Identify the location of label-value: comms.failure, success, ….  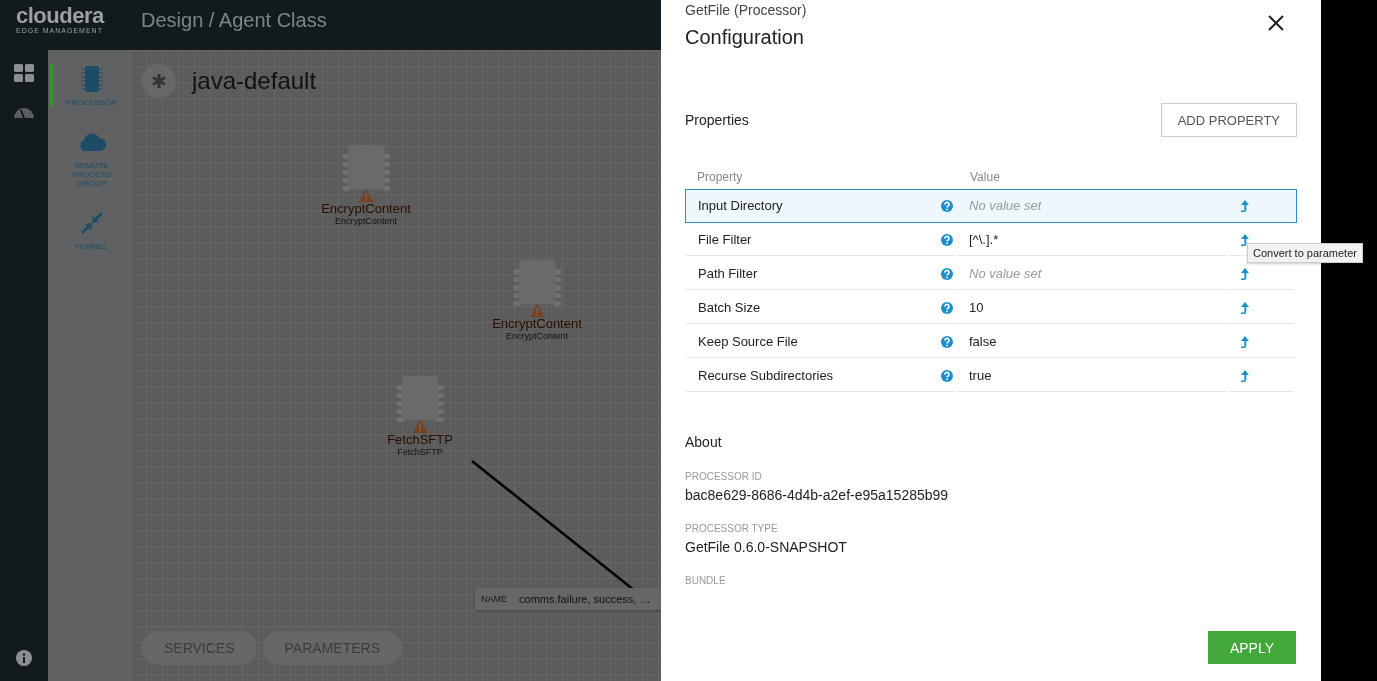
(585, 599).